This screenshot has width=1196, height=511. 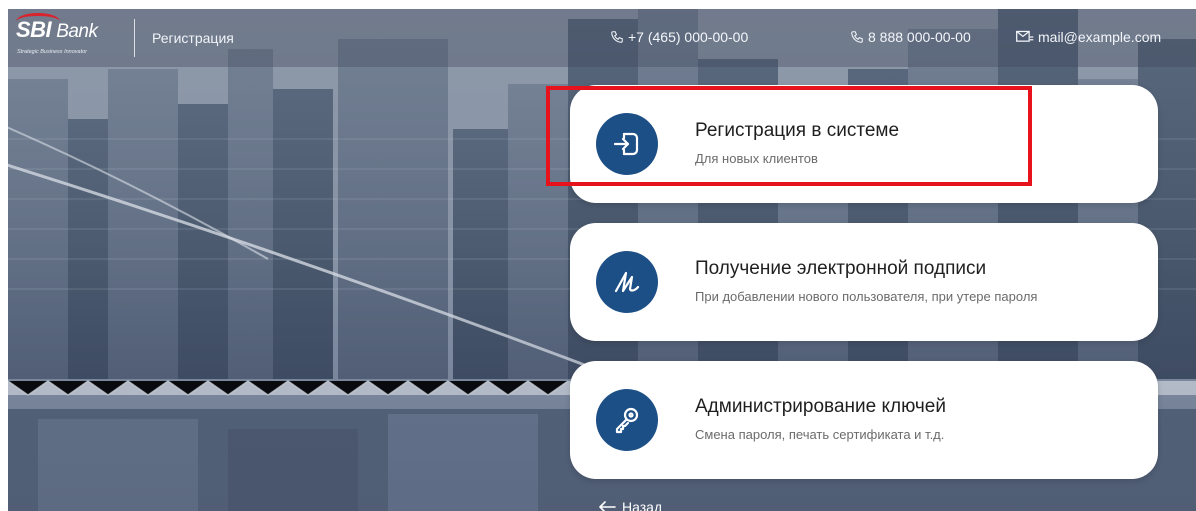 I want to click on sbi-bank-logo: SBI Bank Strategic Business Innovator, so click(x=72, y=38).